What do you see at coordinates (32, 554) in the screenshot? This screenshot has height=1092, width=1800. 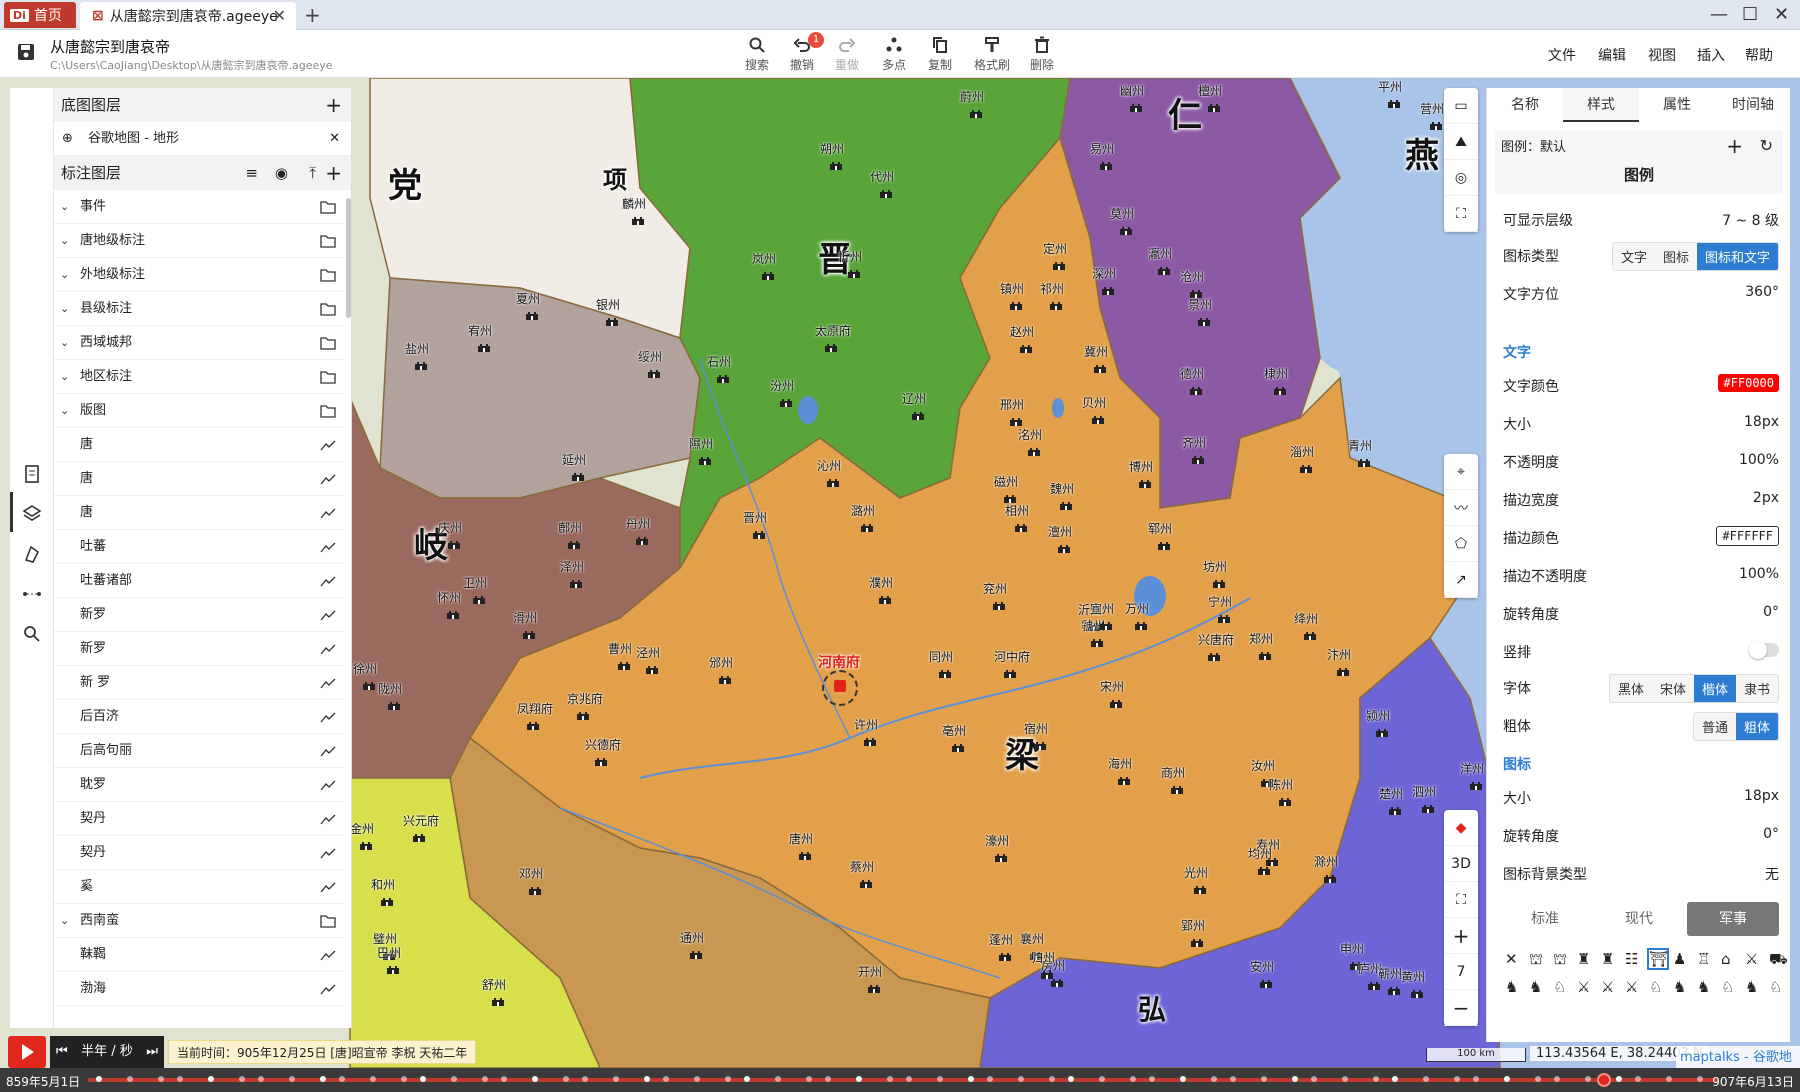 I see `style-icon` at bounding box center [32, 554].